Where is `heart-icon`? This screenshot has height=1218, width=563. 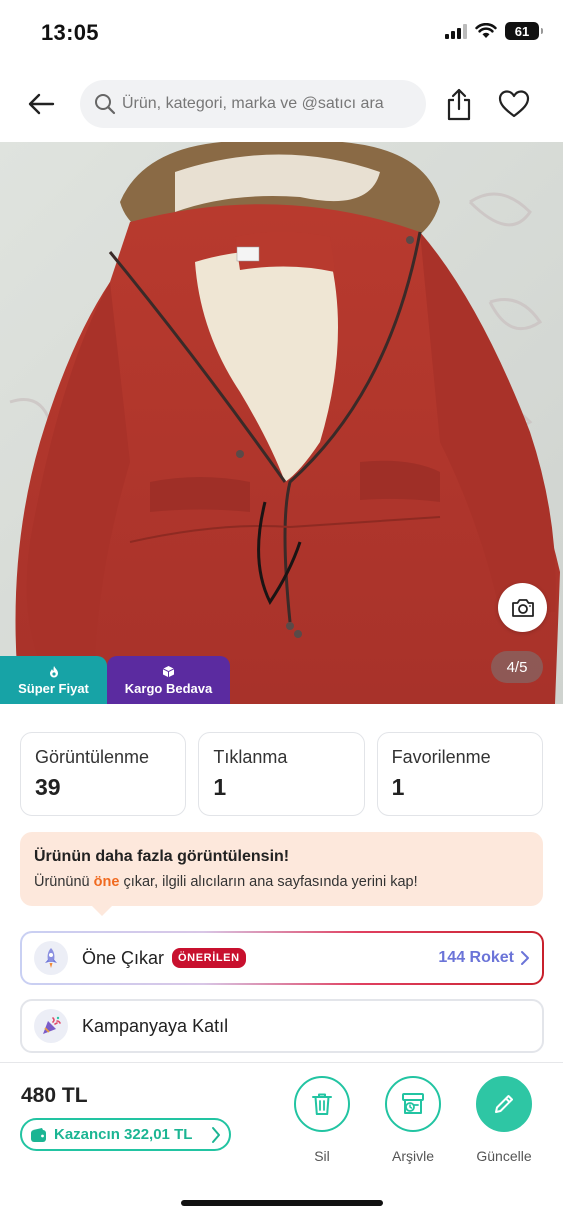 heart-icon is located at coordinates (514, 104).